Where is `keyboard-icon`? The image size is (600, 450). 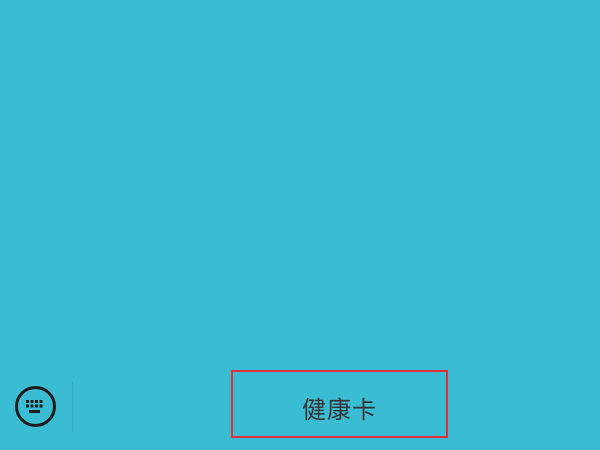 keyboard-icon is located at coordinates (34, 406).